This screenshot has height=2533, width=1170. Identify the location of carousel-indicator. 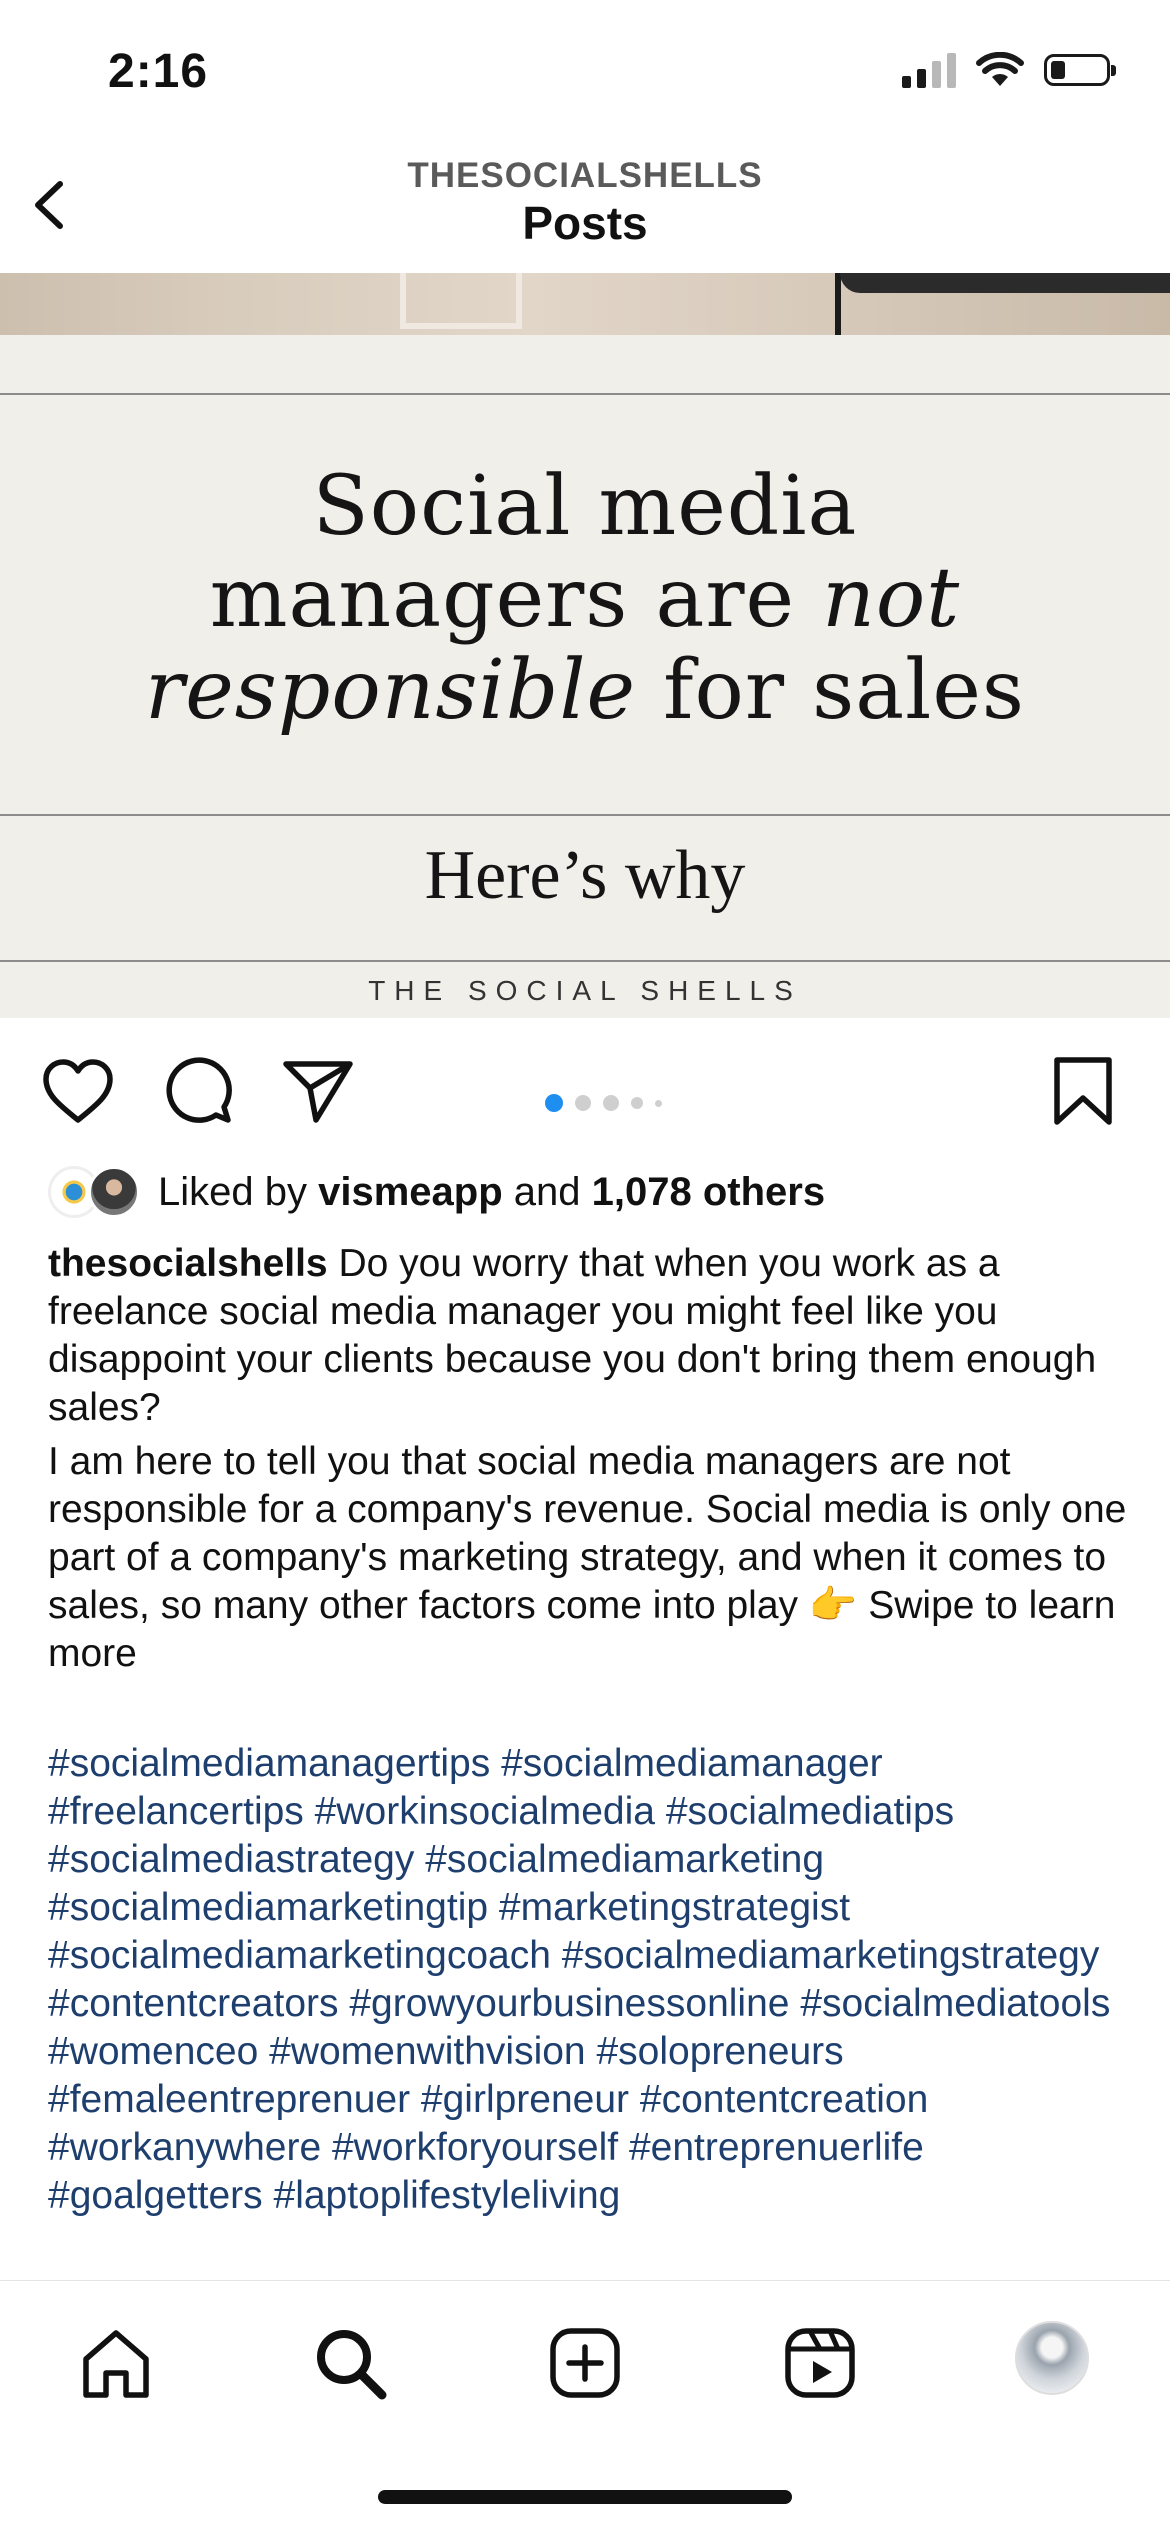
(603, 1103).